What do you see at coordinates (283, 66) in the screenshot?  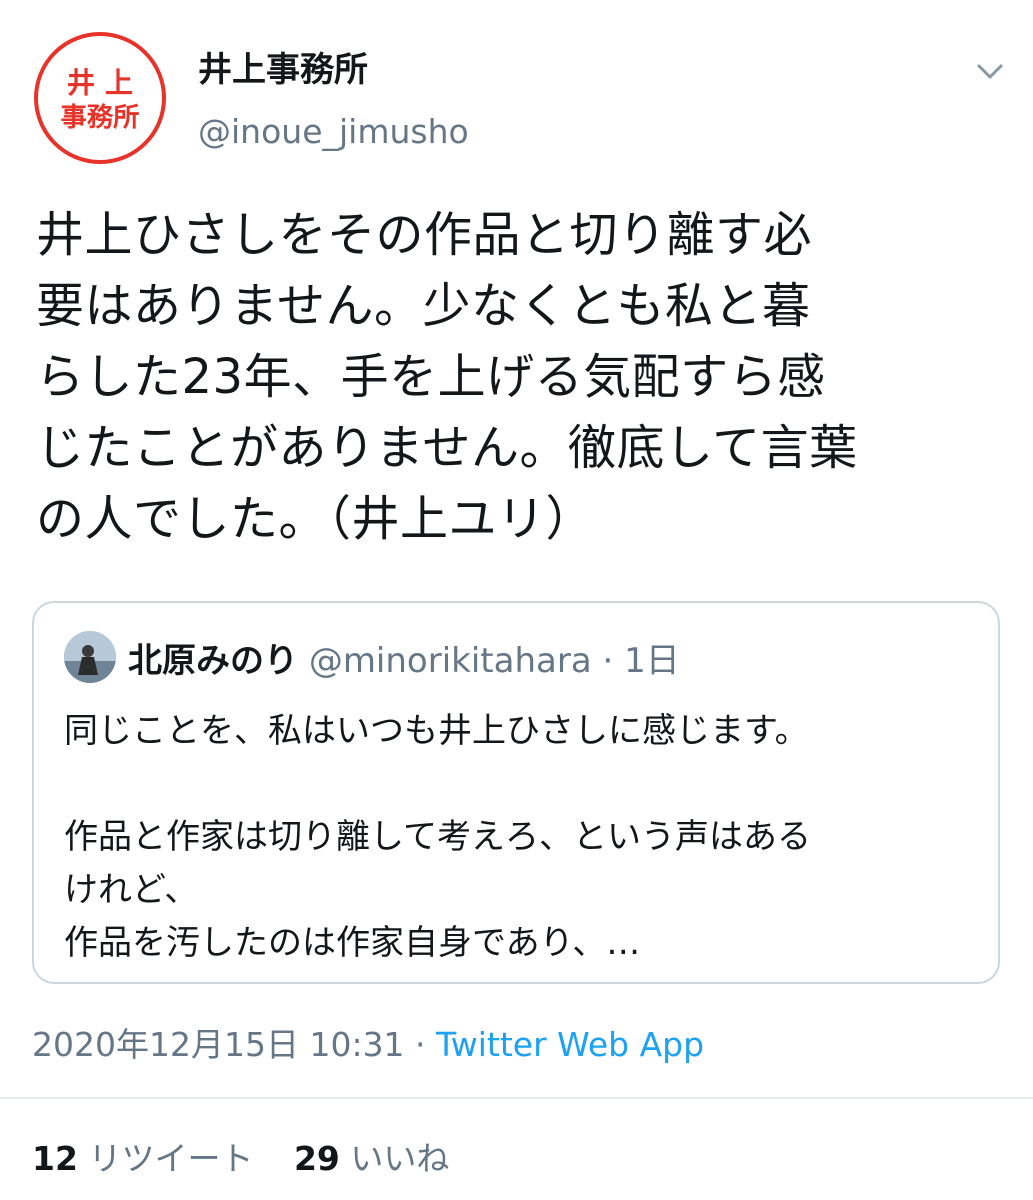 I see `author-display-name: 井上事務所` at bounding box center [283, 66].